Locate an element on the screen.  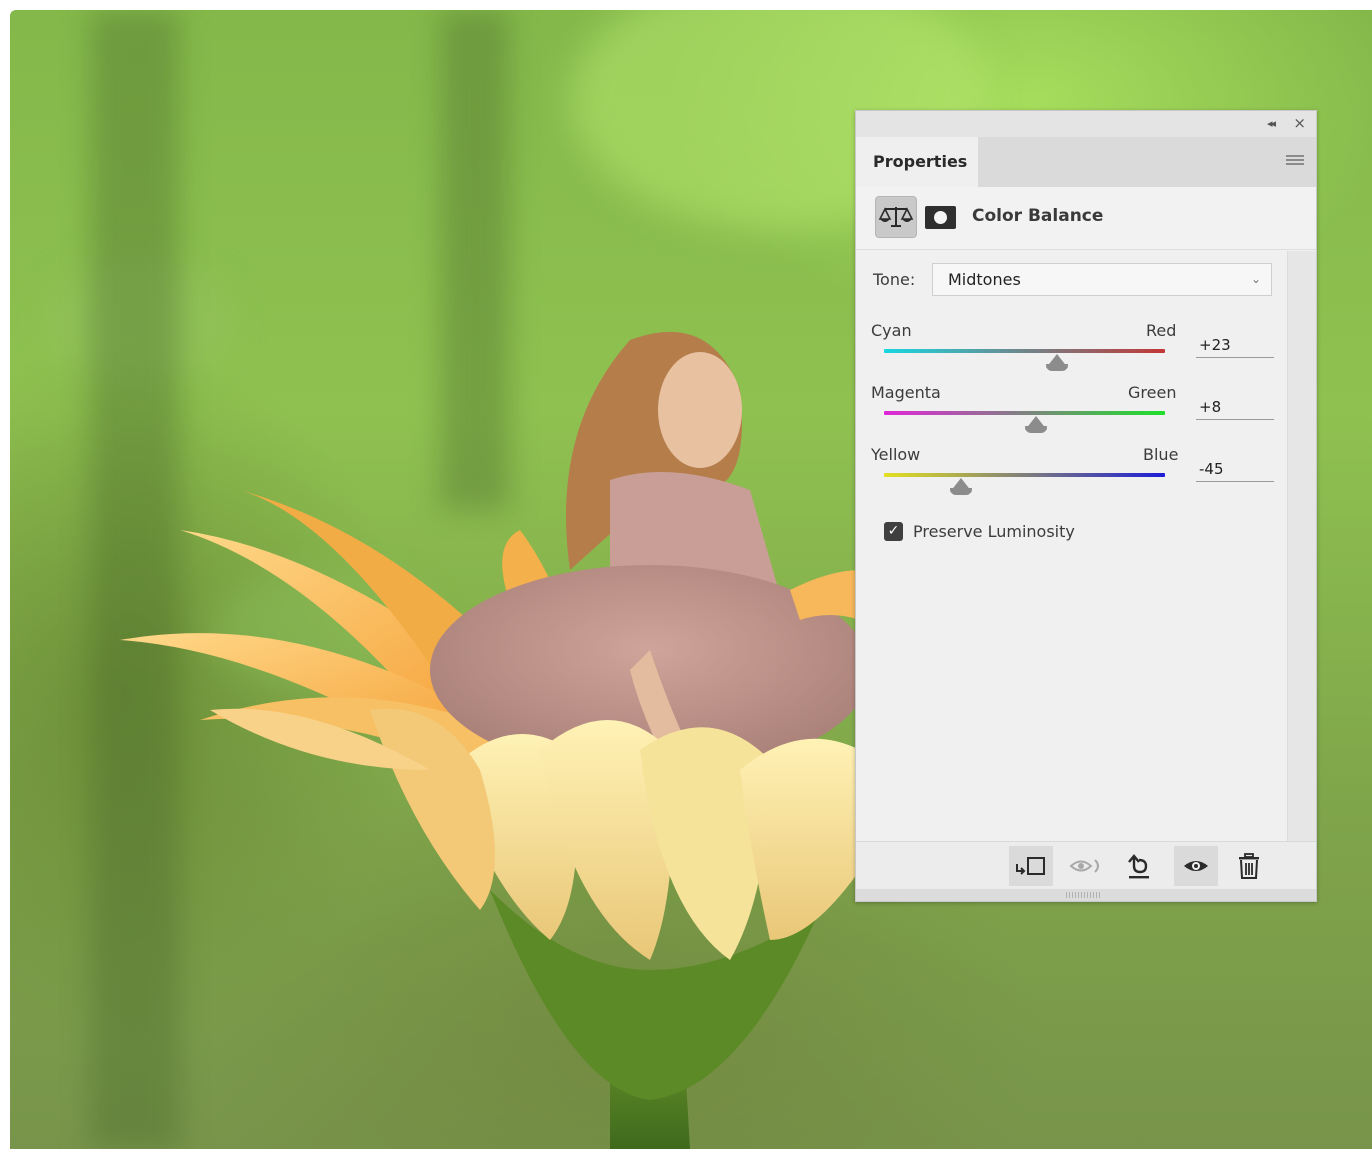
view-previous-state-icon is located at coordinates (1084, 866).